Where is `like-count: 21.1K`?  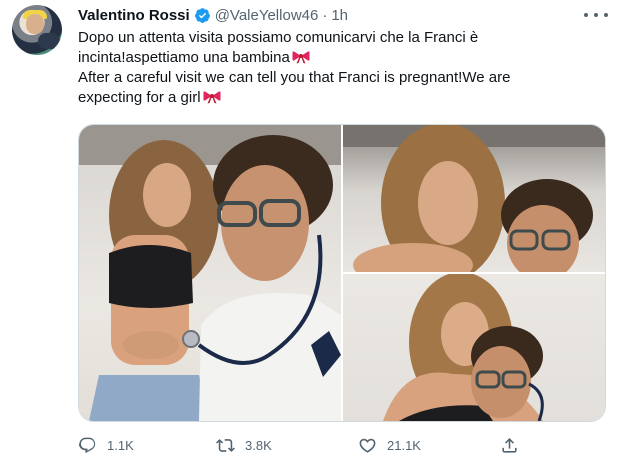 like-count: 21.1K is located at coordinates (404, 445).